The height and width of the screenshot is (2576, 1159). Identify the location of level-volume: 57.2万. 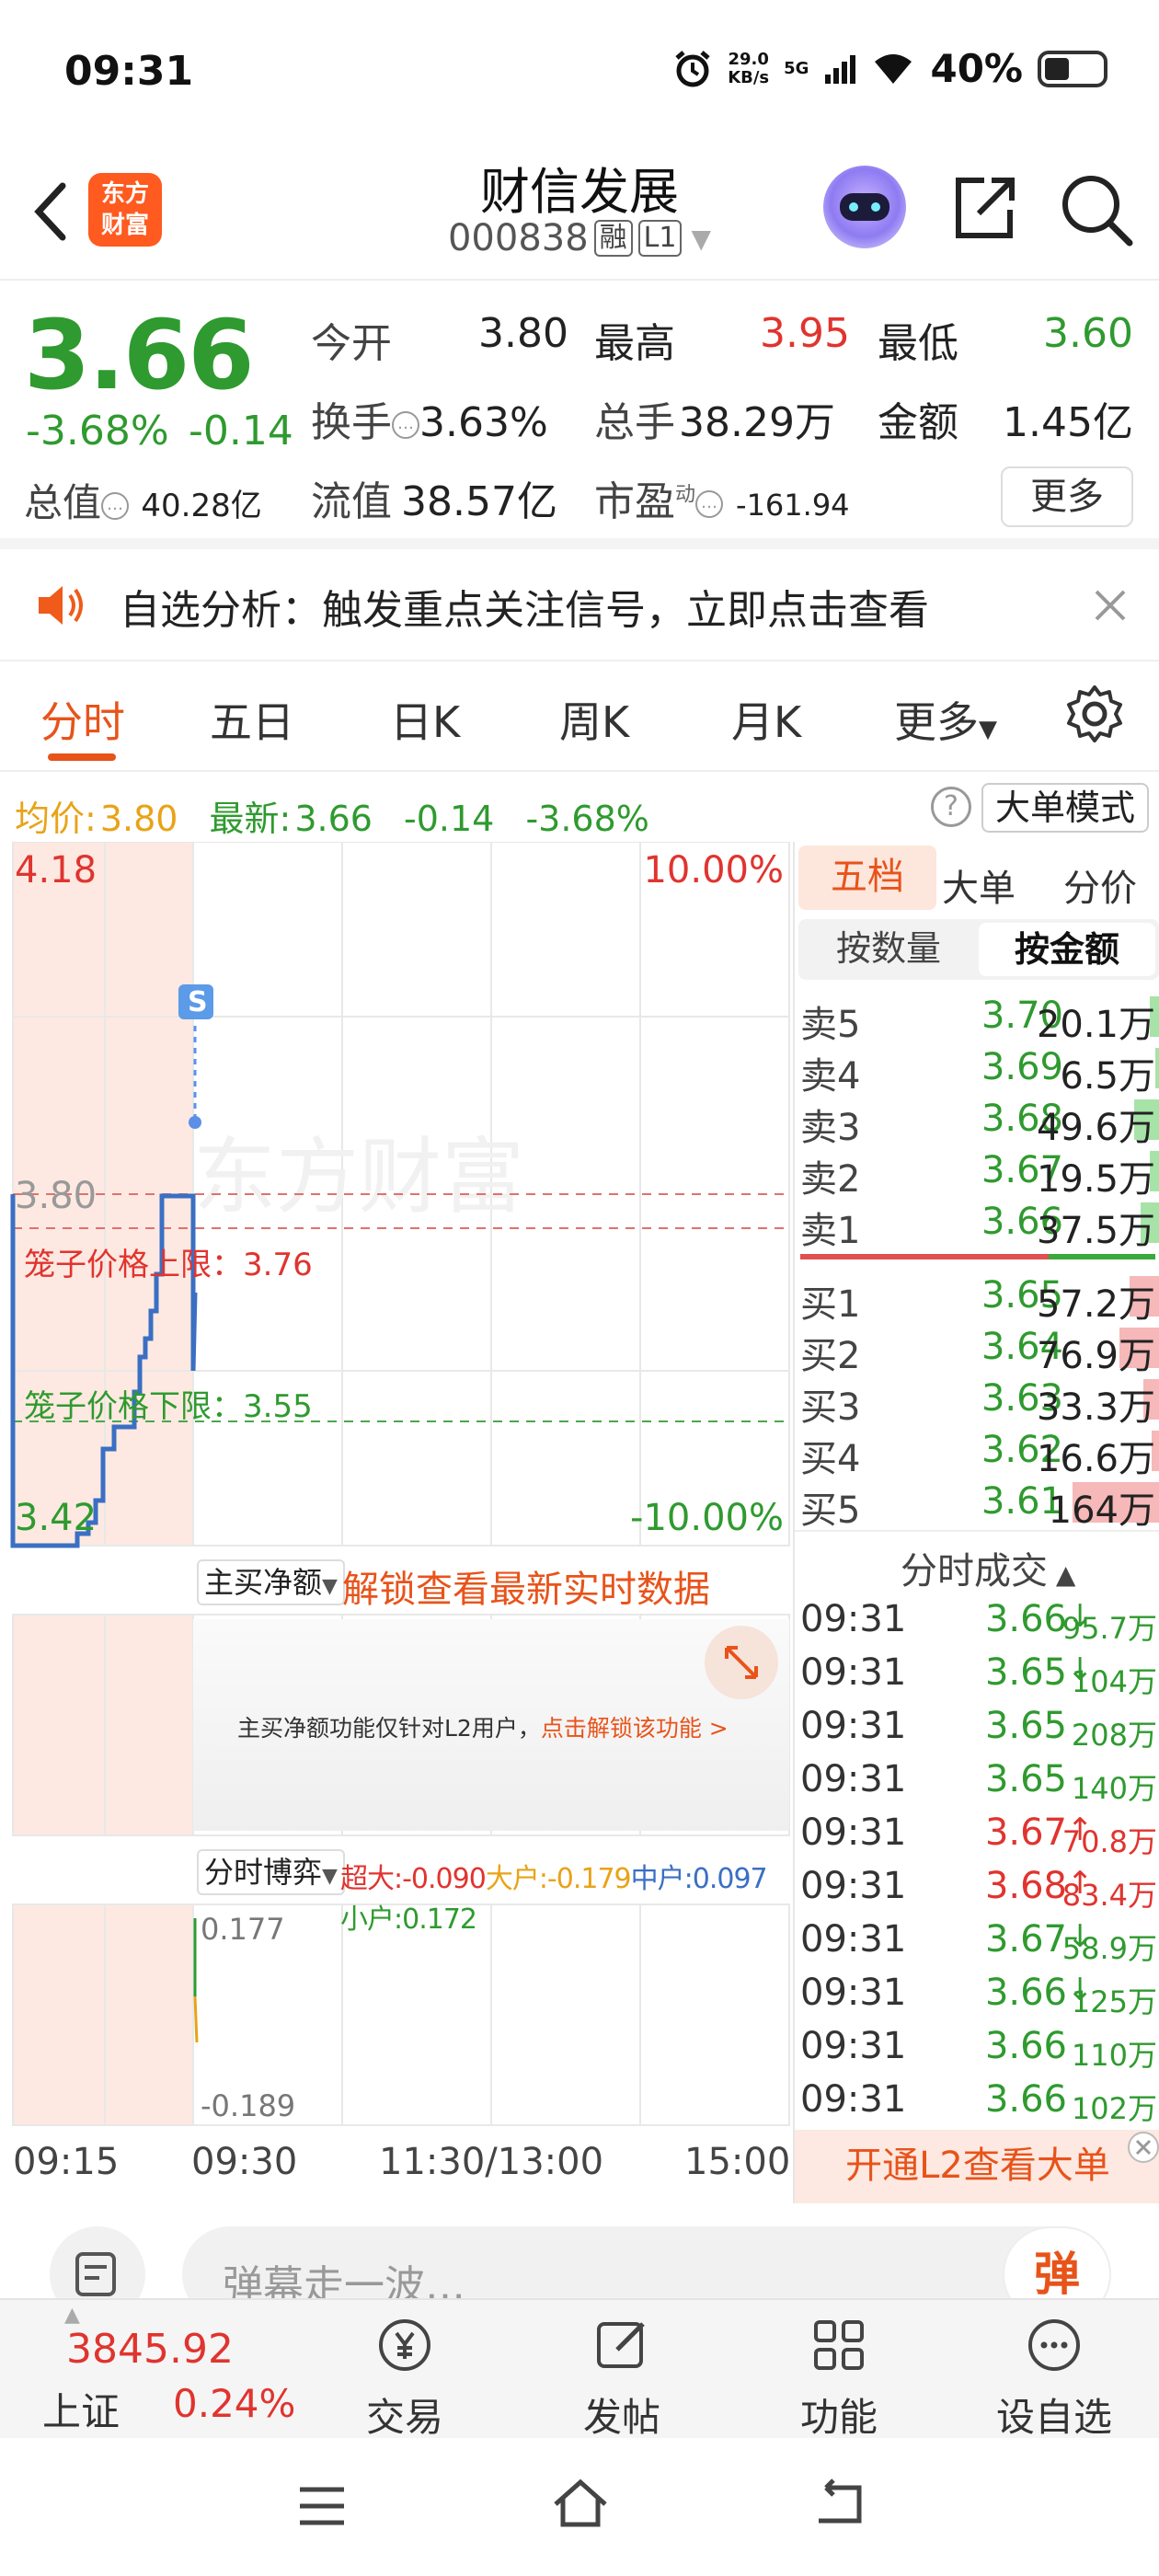
(1095, 1304).